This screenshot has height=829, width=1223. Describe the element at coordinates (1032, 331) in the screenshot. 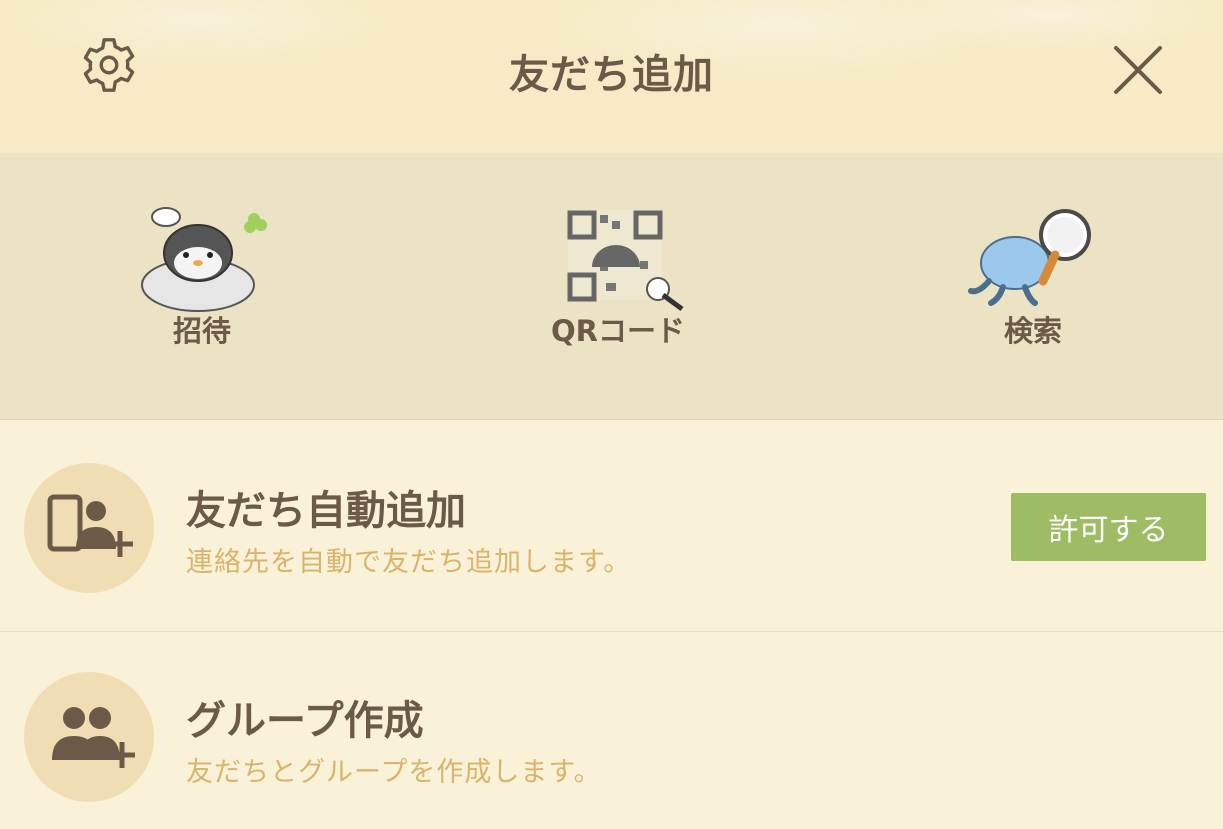

I see `search-label: 検索` at that location.